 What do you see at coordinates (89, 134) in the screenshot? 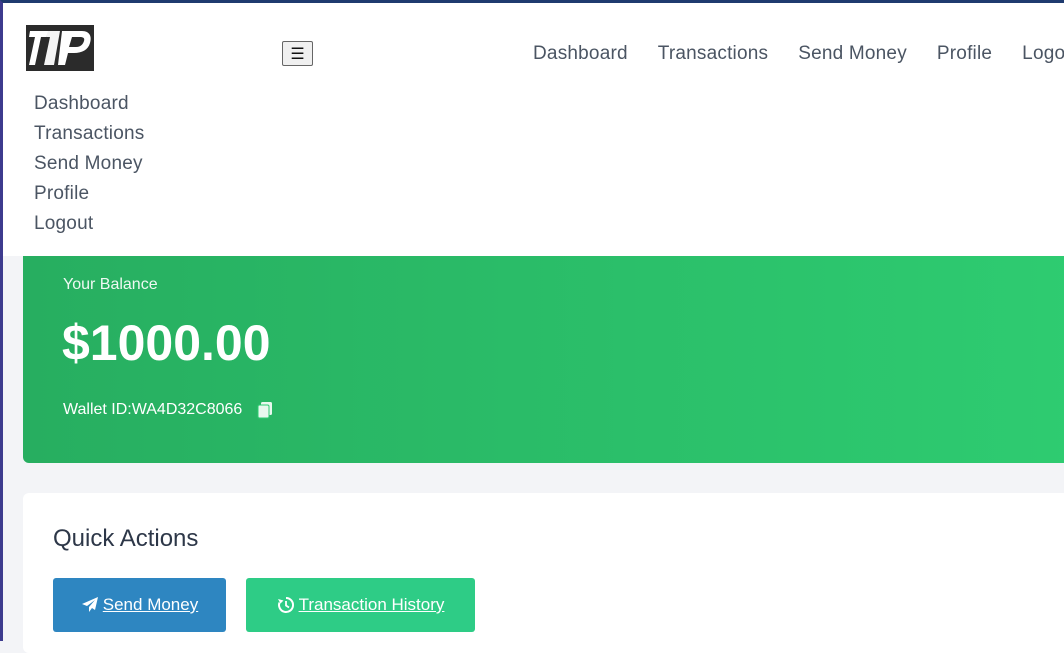
I see `side-nav-transactions: Transactions` at bounding box center [89, 134].